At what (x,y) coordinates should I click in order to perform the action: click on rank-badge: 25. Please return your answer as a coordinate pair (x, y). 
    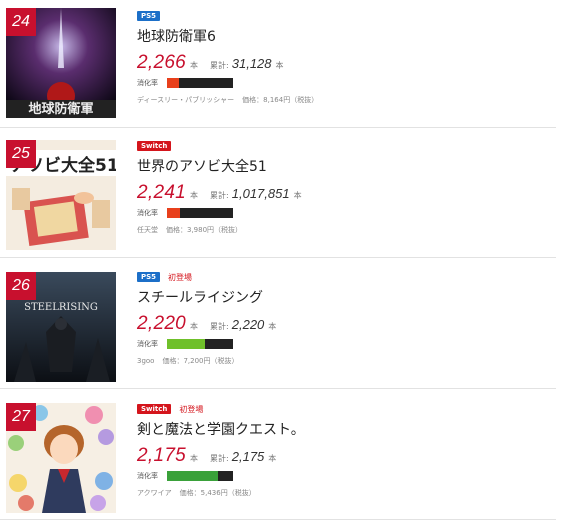
    Looking at the image, I should click on (21, 154).